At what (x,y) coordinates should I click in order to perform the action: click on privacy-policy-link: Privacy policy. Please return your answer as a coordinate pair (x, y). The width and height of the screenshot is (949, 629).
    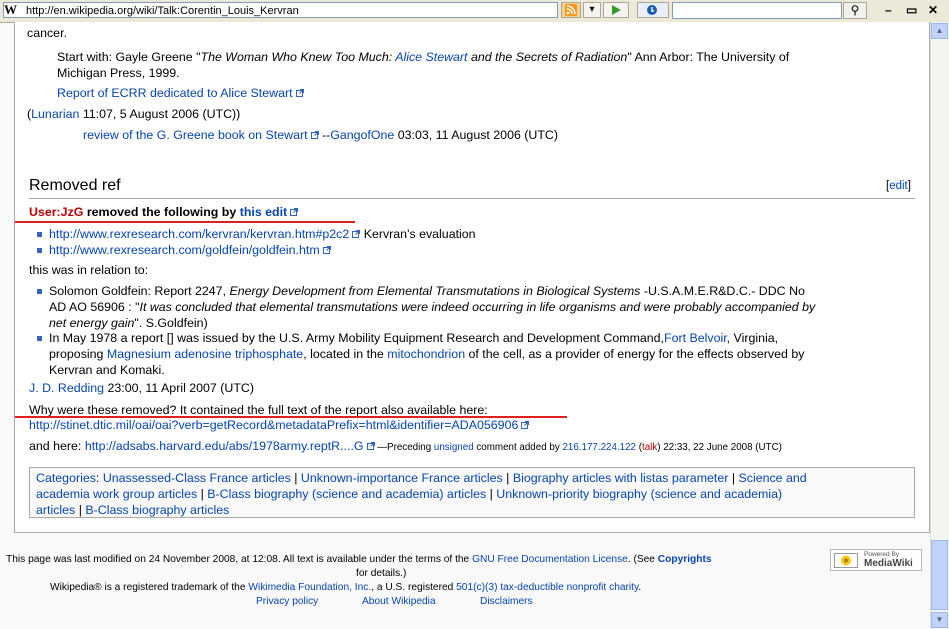
    Looking at the image, I should click on (287, 601).